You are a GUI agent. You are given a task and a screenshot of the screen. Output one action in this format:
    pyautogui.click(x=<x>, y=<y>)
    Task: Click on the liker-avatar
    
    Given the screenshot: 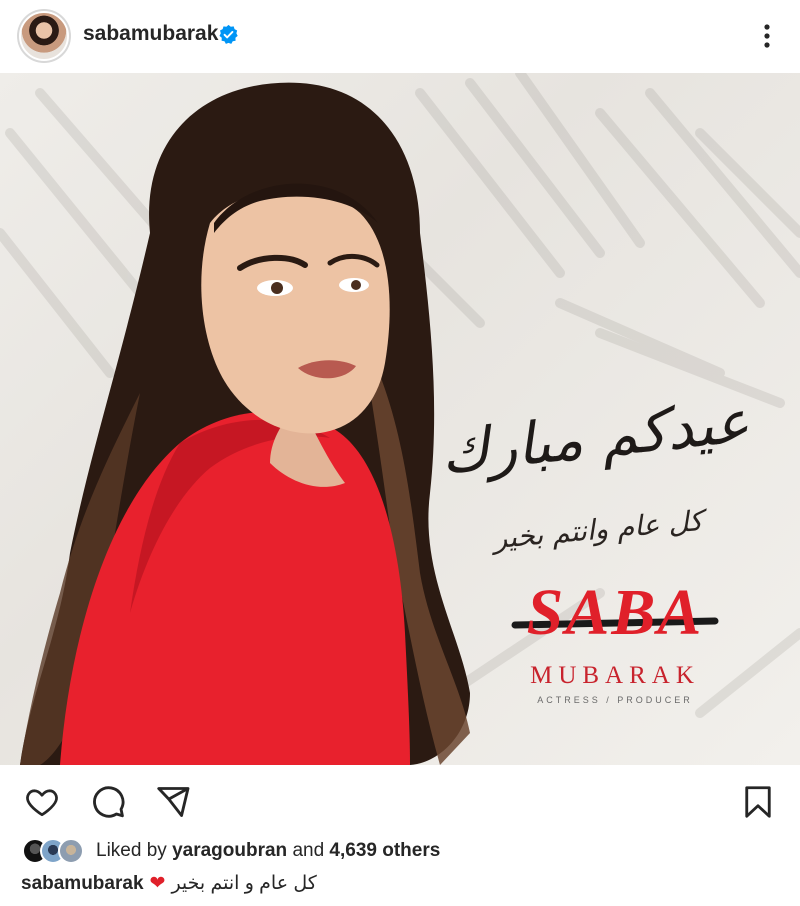 What is the action you would take?
    pyautogui.click(x=71, y=851)
    